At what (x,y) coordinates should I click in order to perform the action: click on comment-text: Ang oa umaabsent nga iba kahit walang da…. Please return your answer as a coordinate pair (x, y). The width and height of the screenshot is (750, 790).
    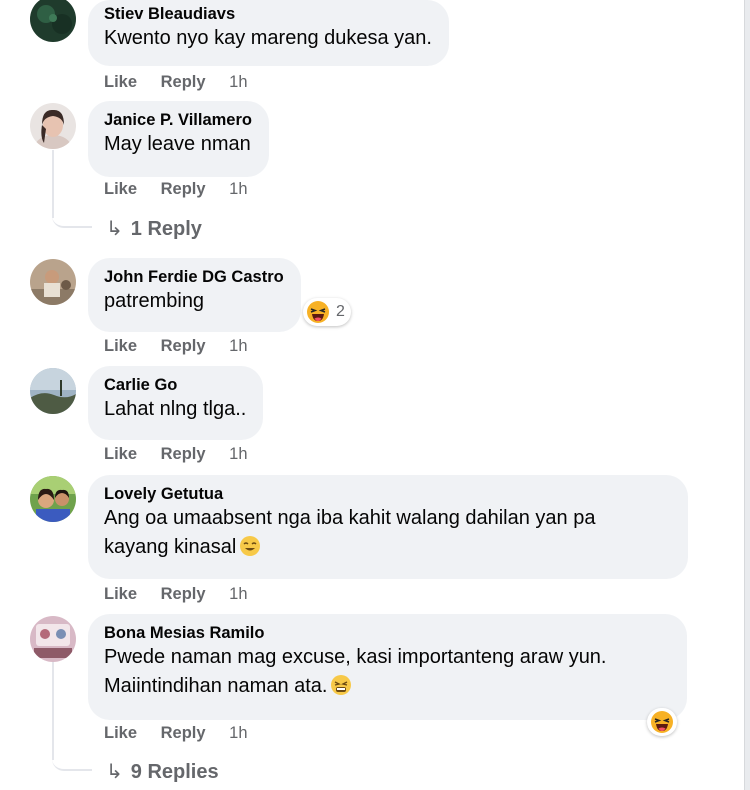
    Looking at the image, I should click on (387, 533).